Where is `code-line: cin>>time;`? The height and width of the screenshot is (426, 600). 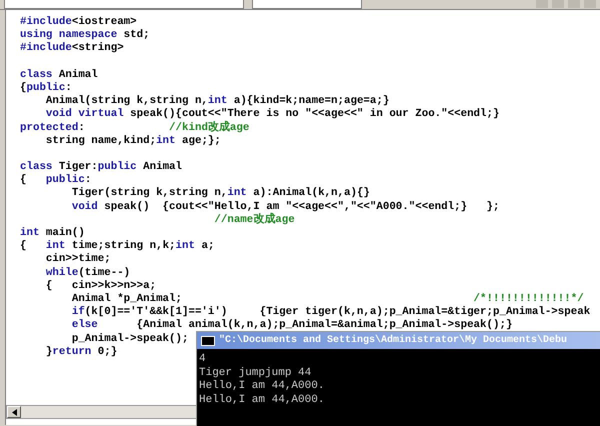 code-line: cin>>time; is located at coordinates (77, 260).